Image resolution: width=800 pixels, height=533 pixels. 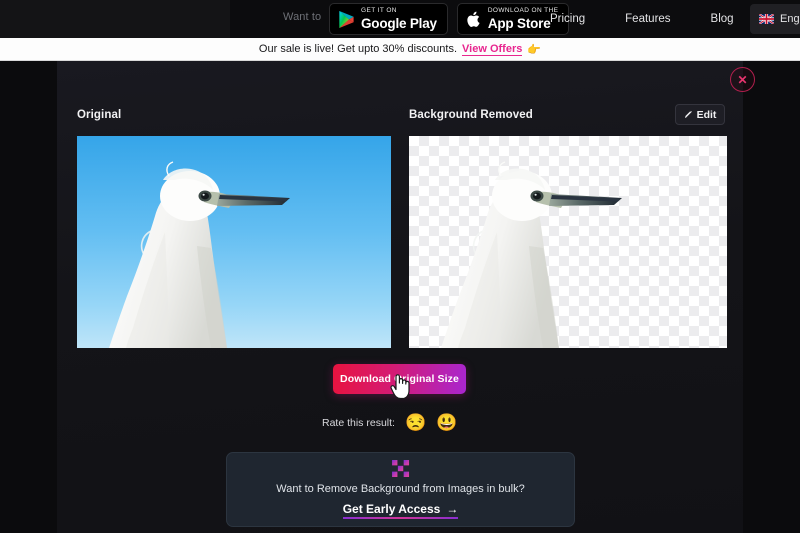 I want to click on close-modal-button: ✕, so click(x=742, y=79).